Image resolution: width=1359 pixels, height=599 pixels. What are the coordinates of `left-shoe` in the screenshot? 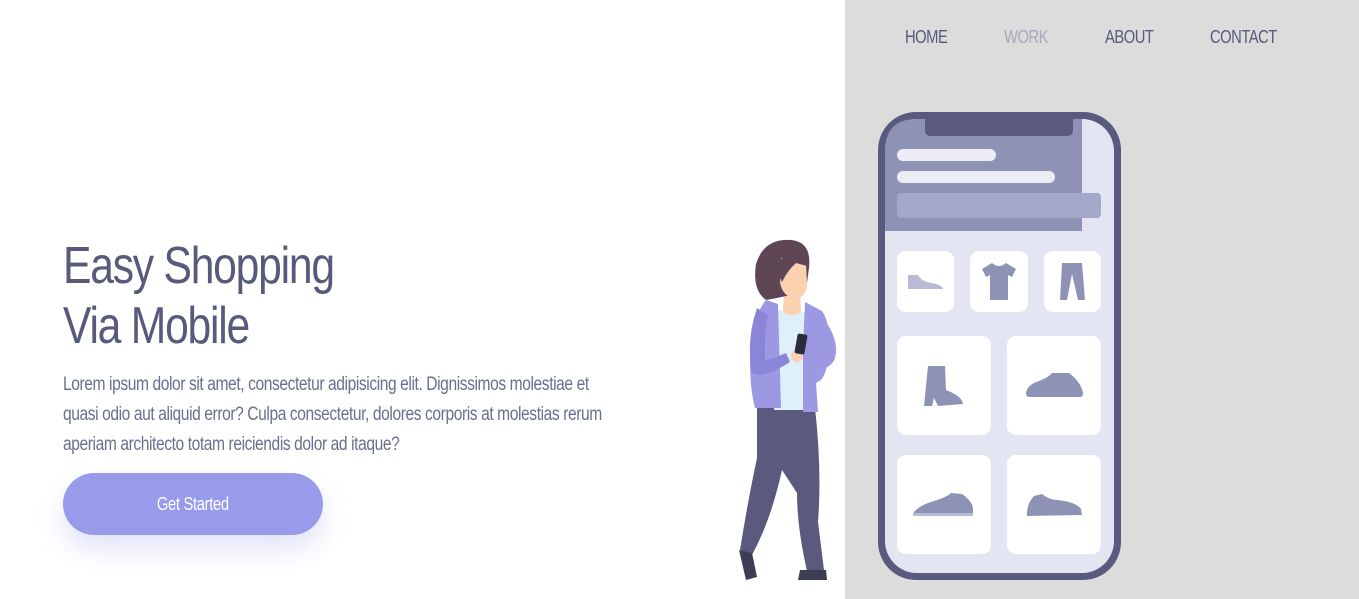 It's located at (748, 565).